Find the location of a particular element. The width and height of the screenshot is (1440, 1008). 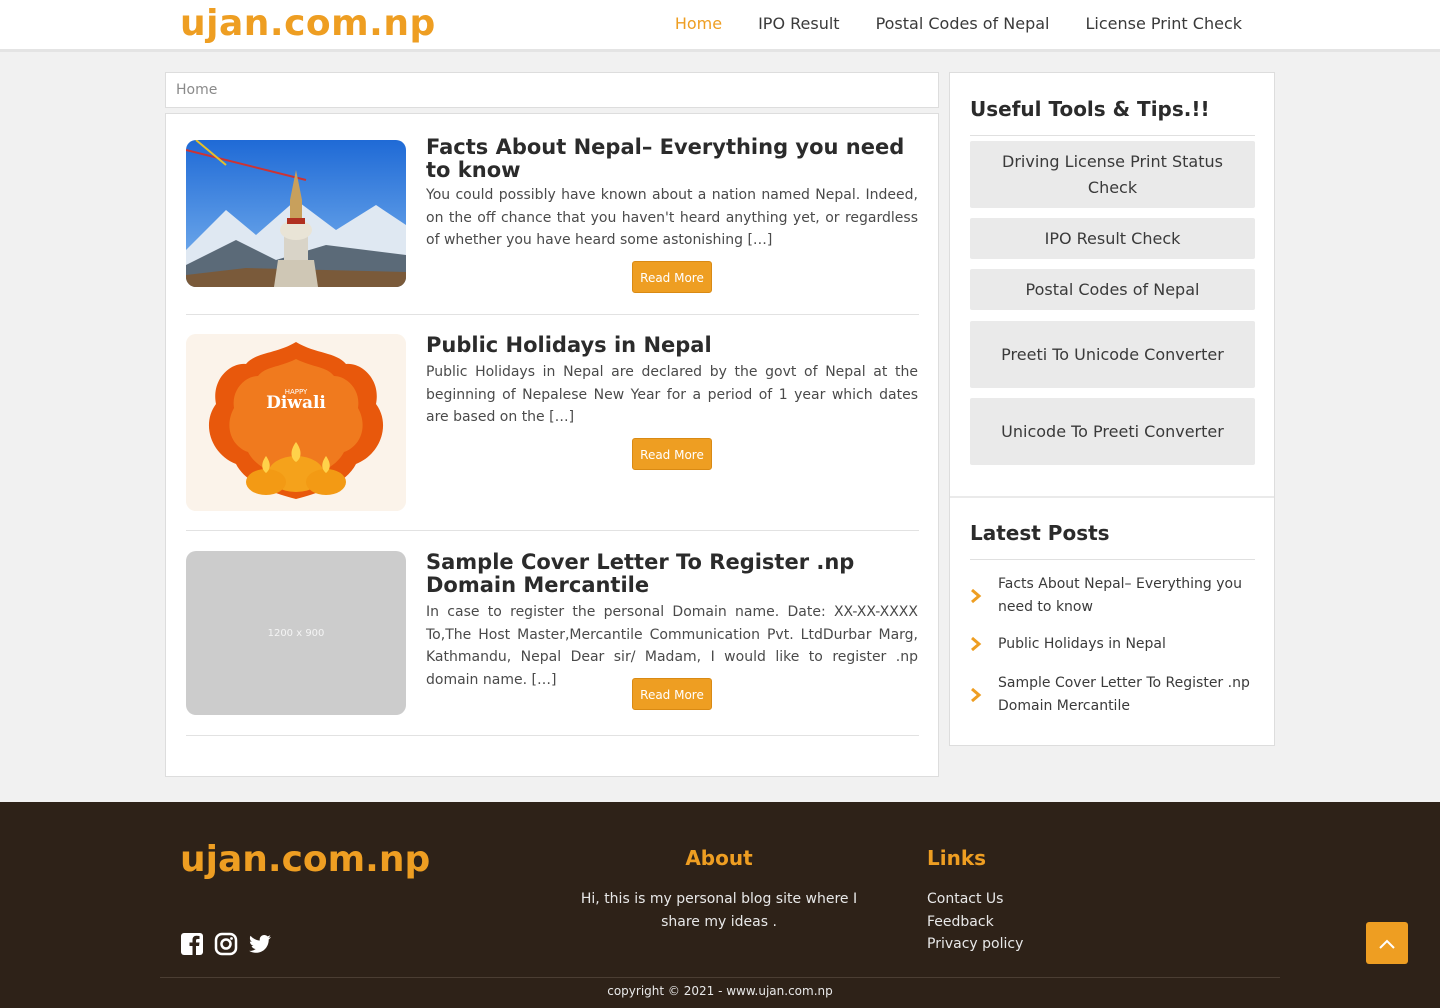

breadcrumb: Home is located at coordinates (552, 90).